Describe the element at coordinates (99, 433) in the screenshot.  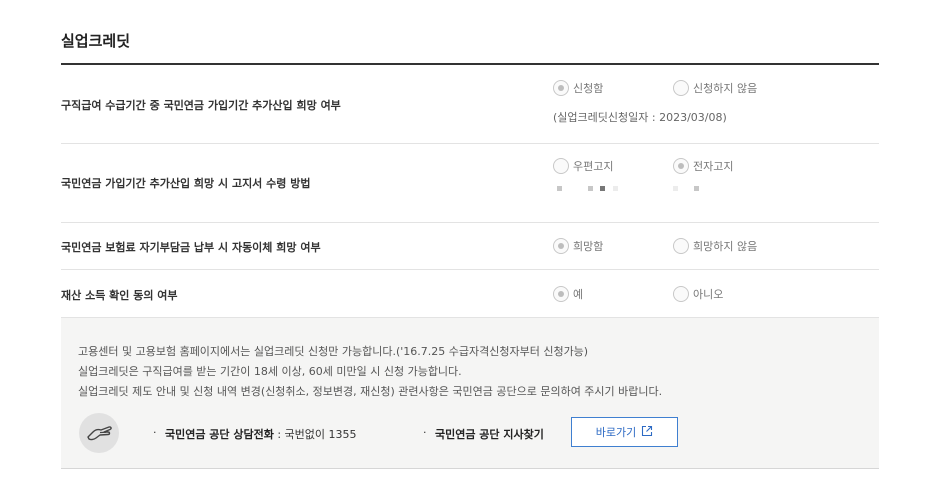
I see `hand-icon` at that location.